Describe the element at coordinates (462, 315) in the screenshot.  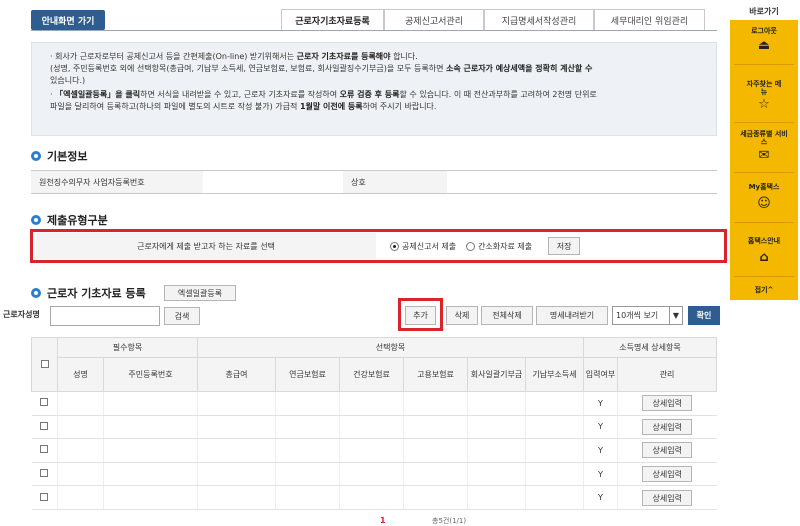
I see `delete-button: 삭제` at that location.